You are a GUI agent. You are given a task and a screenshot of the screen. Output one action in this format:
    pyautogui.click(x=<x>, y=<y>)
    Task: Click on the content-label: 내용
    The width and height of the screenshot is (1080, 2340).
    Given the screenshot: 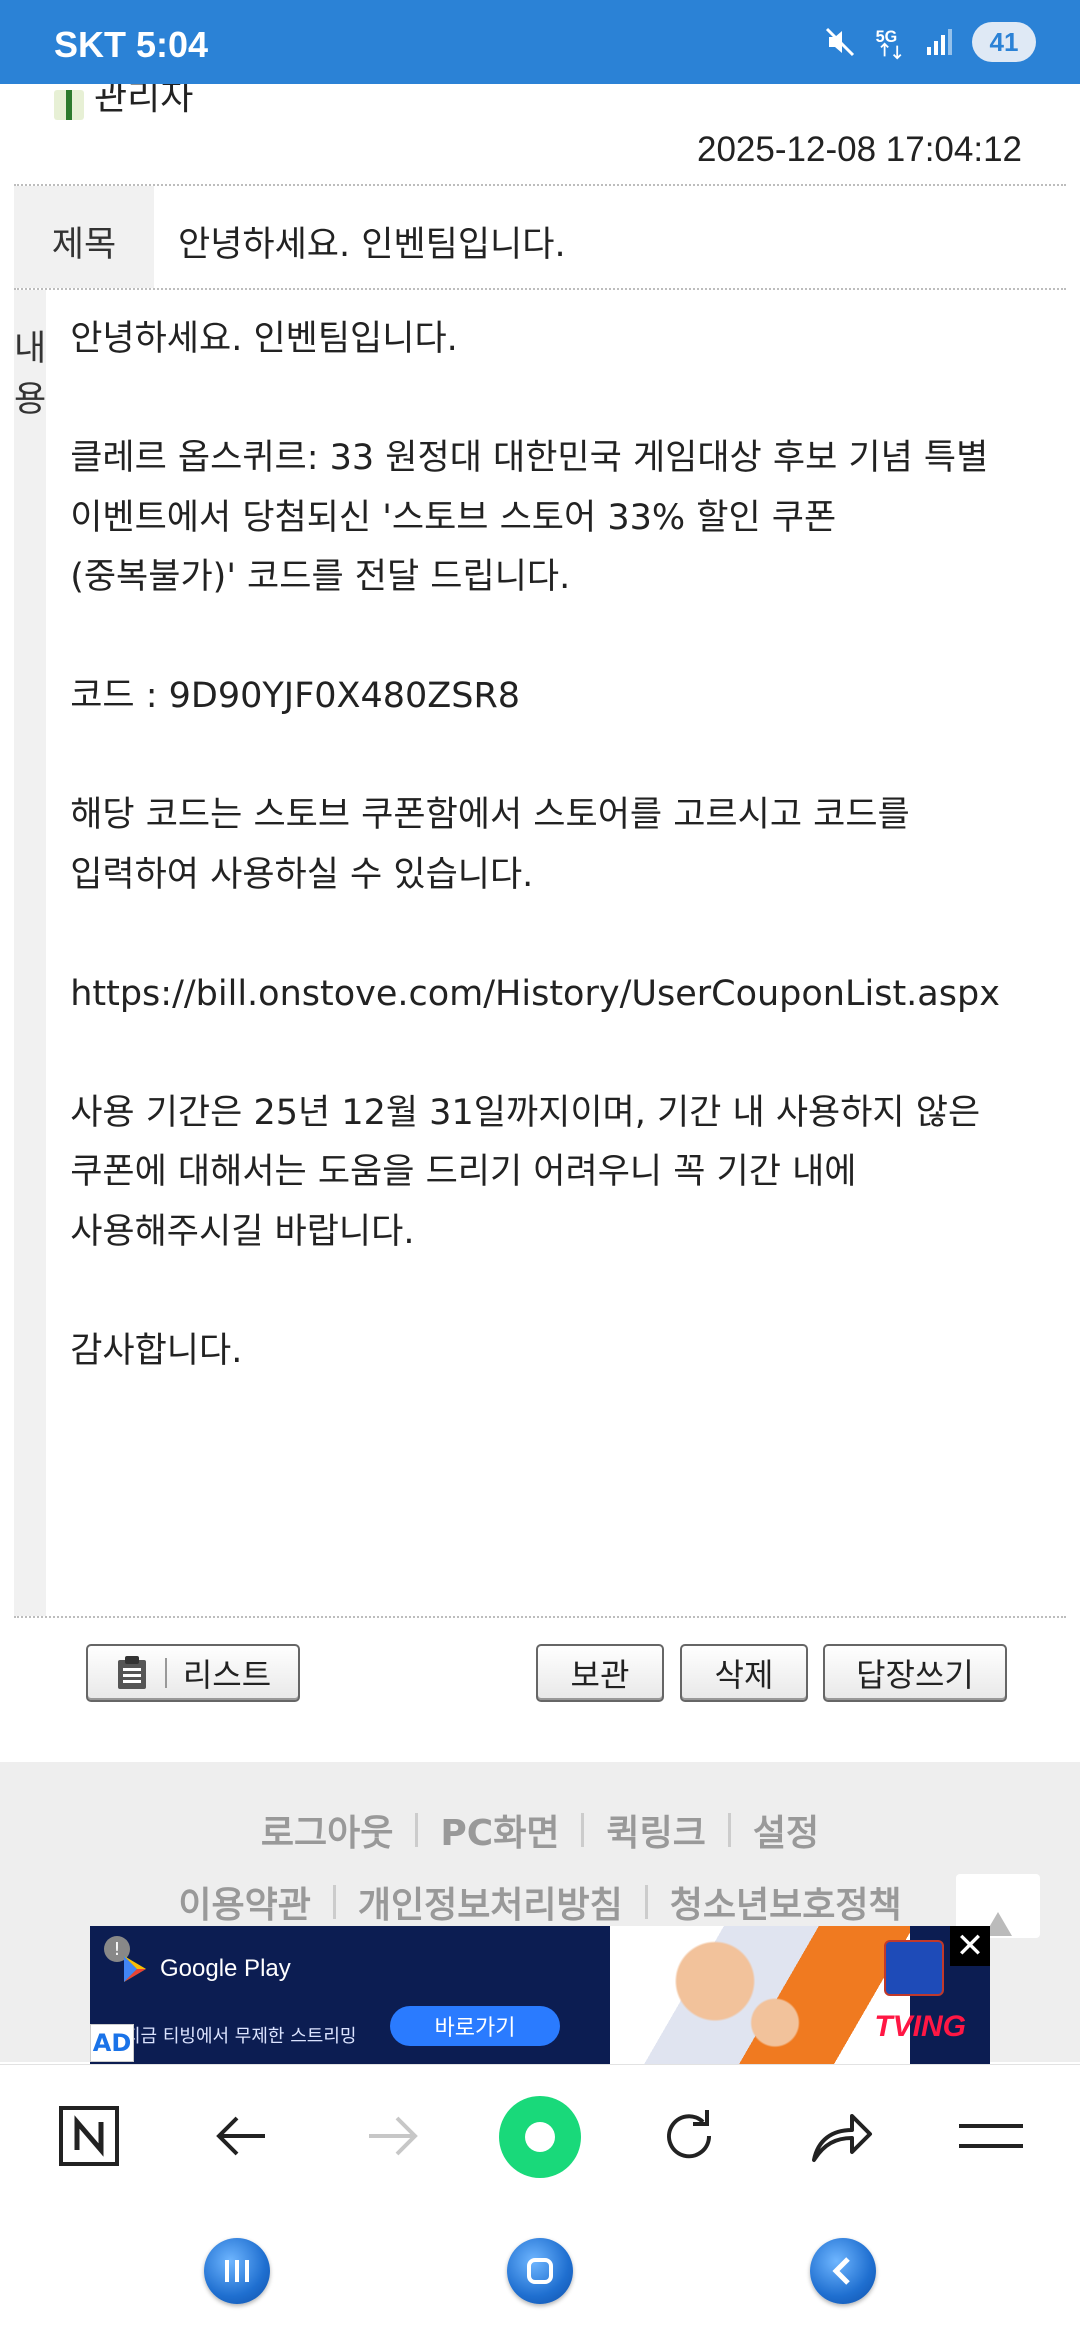 What is the action you would take?
    pyautogui.click(x=30, y=953)
    